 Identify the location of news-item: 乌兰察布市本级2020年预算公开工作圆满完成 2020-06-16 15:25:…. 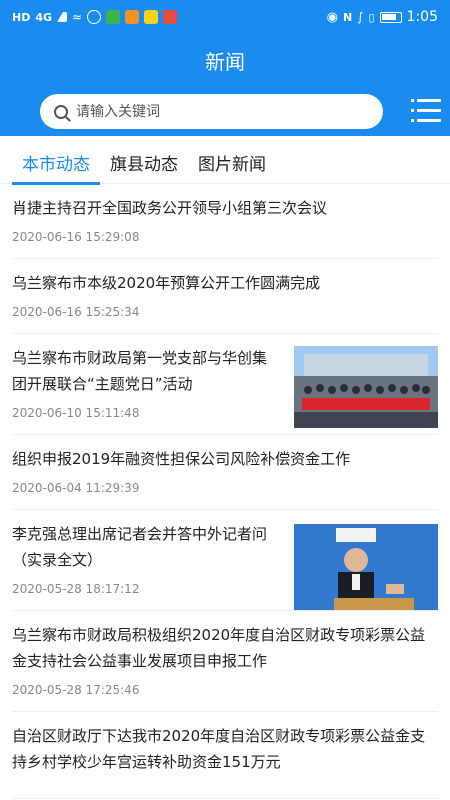
(225, 296).